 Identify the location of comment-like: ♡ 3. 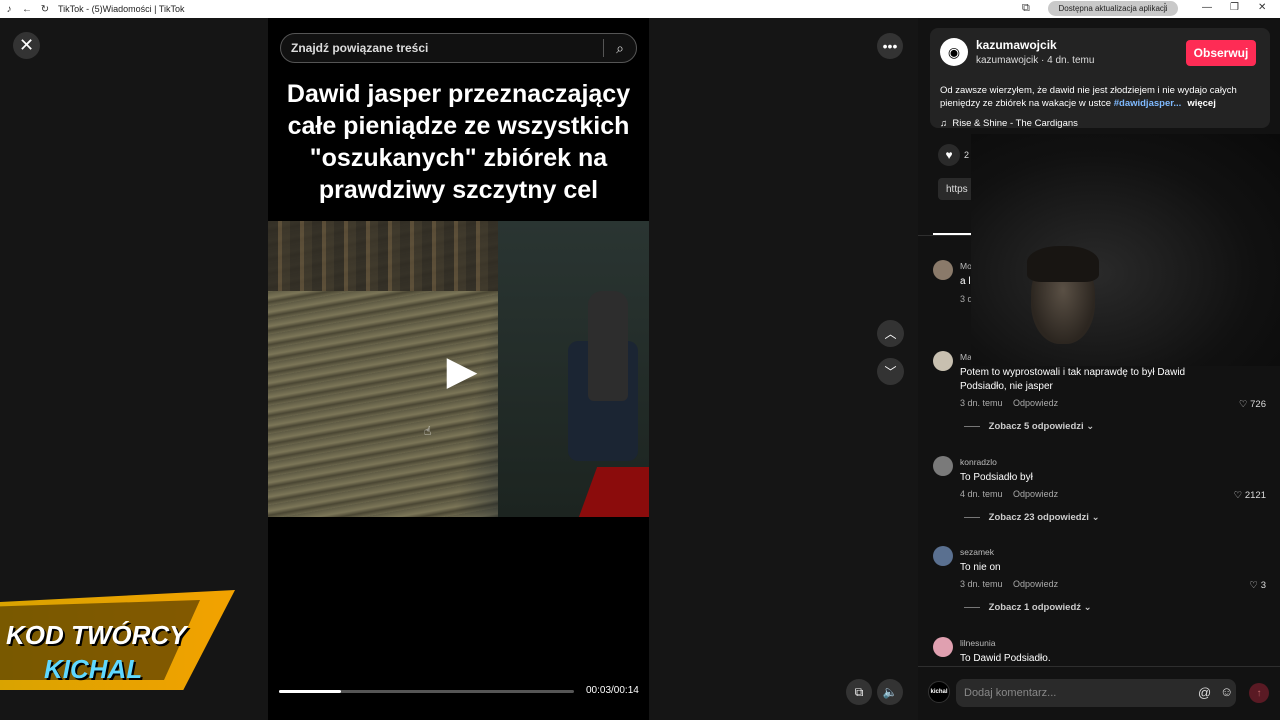
(1258, 585).